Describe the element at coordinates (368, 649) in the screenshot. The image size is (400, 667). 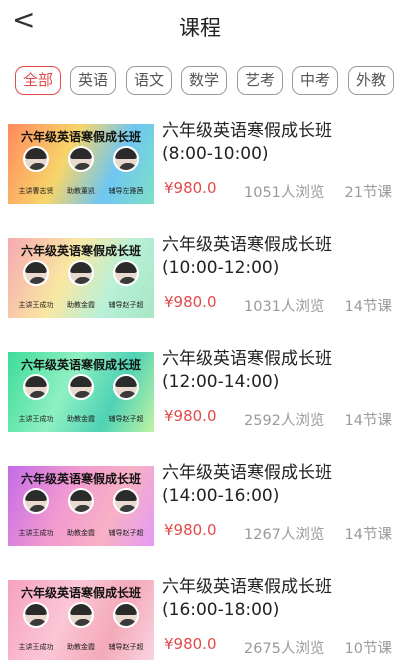
I see `lesson-count: 10节课` at that location.